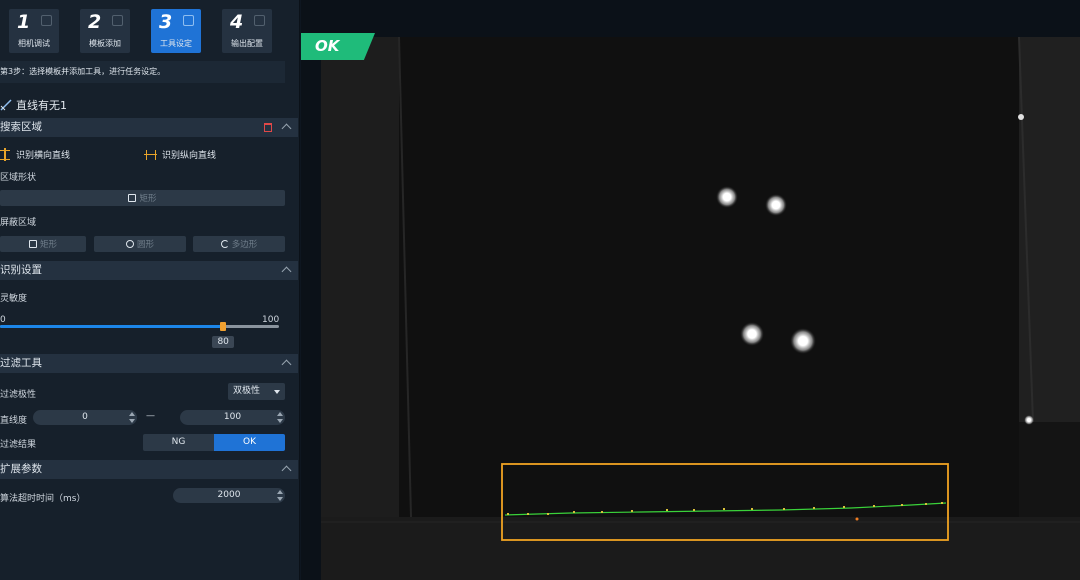  Describe the element at coordinates (18, 395) in the screenshot. I see `polarity-label: 过滤极性` at that location.